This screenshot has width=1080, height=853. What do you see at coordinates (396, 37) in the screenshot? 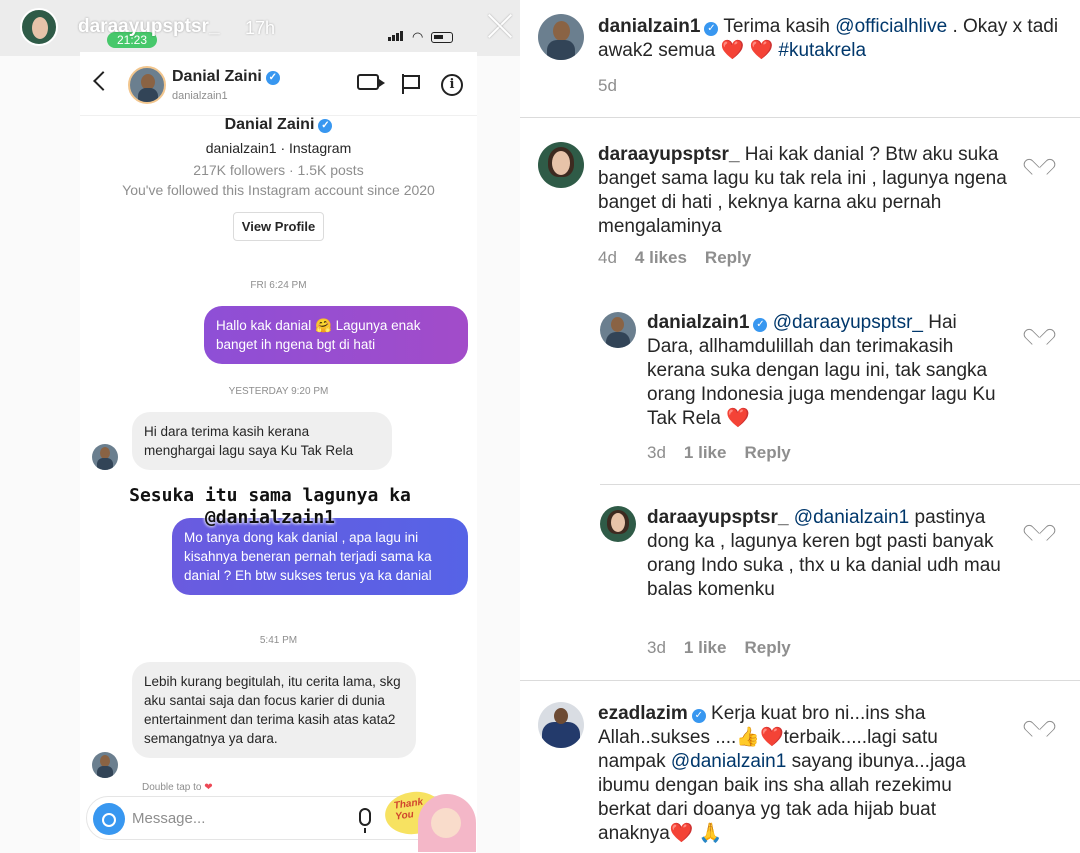
I see `signal-icon` at bounding box center [396, 37].